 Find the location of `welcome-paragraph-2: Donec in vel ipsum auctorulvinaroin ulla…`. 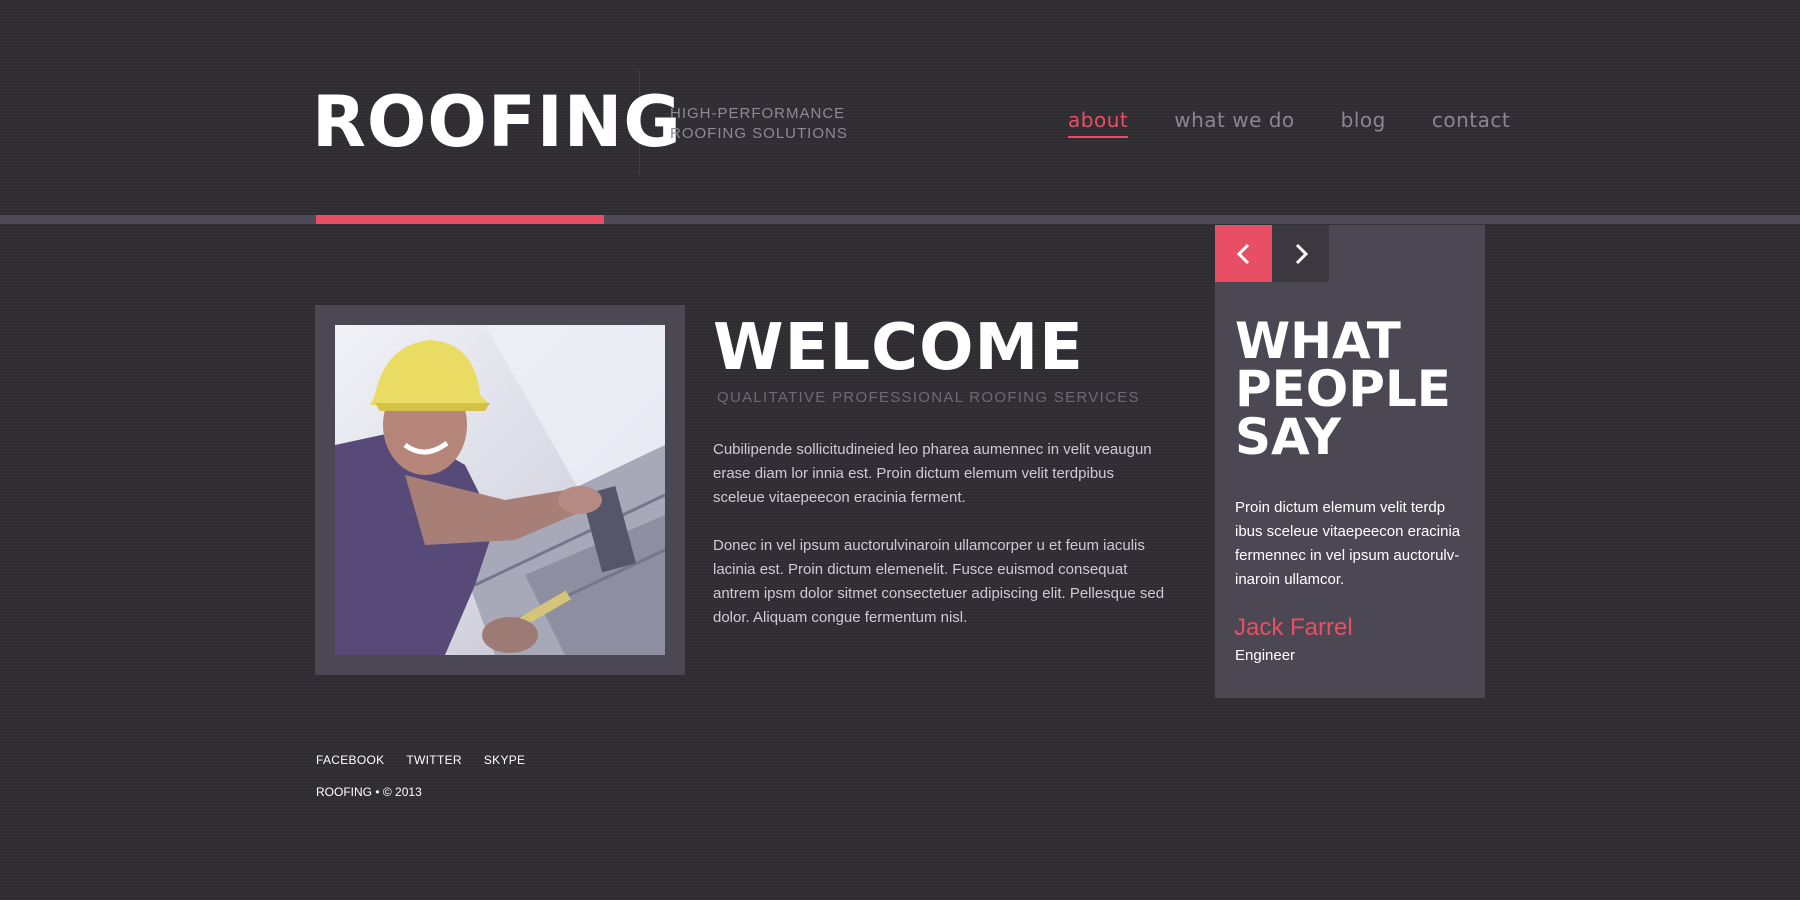

welcome-paragraph-2: Donec in vel ipsum auctorulvinaroin ulla… is located at coordinates (939, 581).